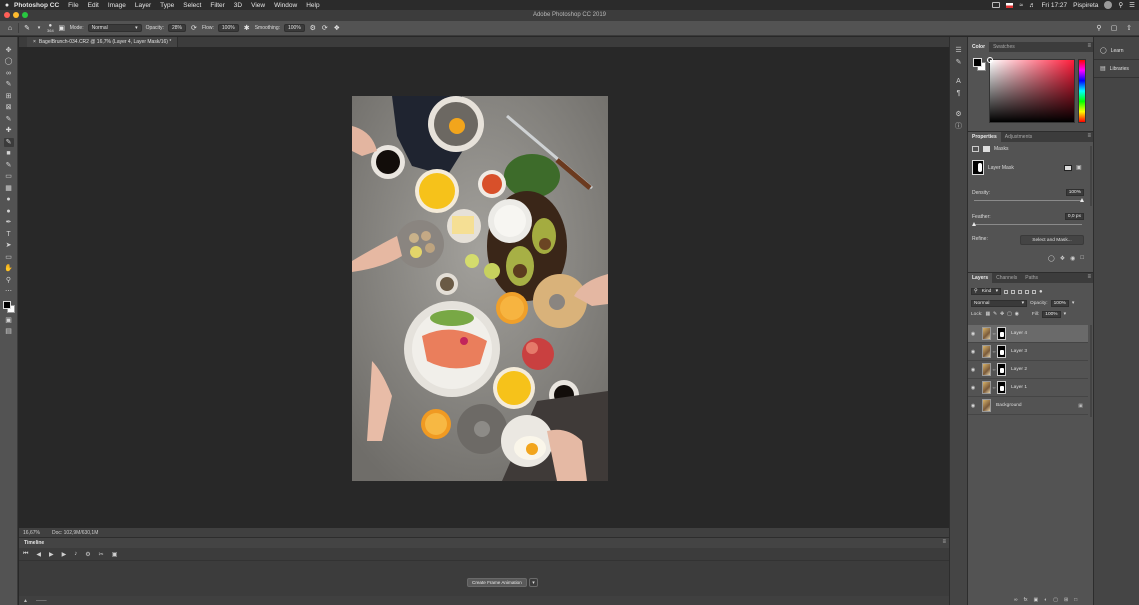  Describe the element at coordinates (1019, 369) in the screenshot. I see `layer-name: Layer 2` at that location.